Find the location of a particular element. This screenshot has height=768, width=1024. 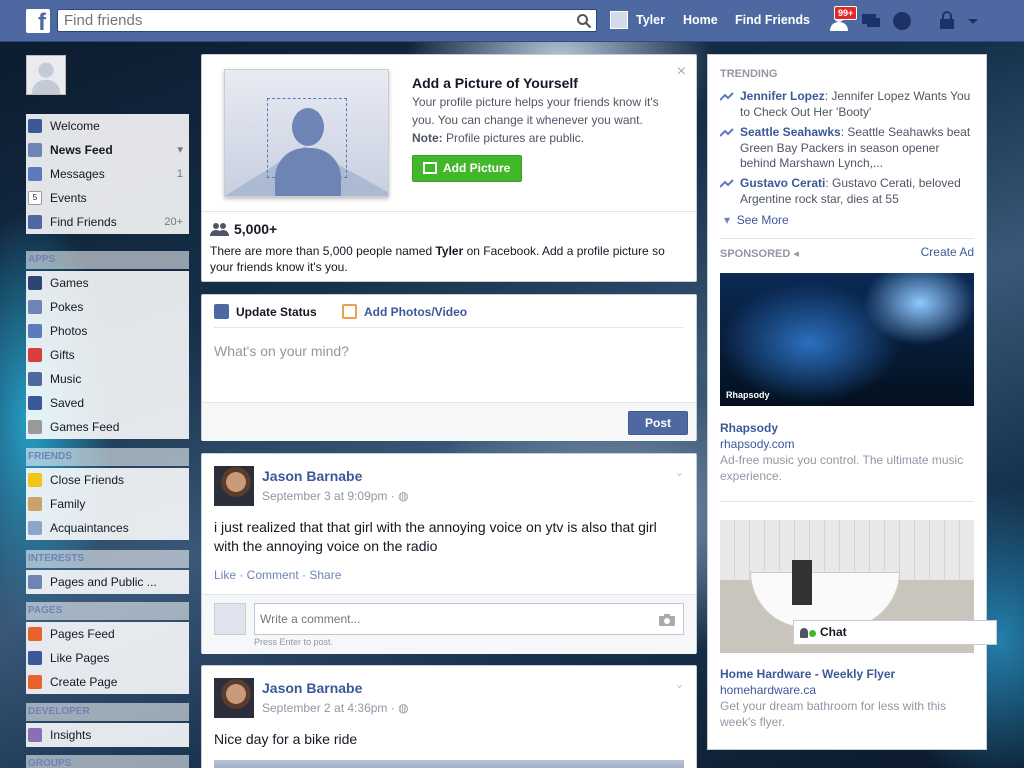

name-count: 5,000+ is located at coordinates (243, 229).